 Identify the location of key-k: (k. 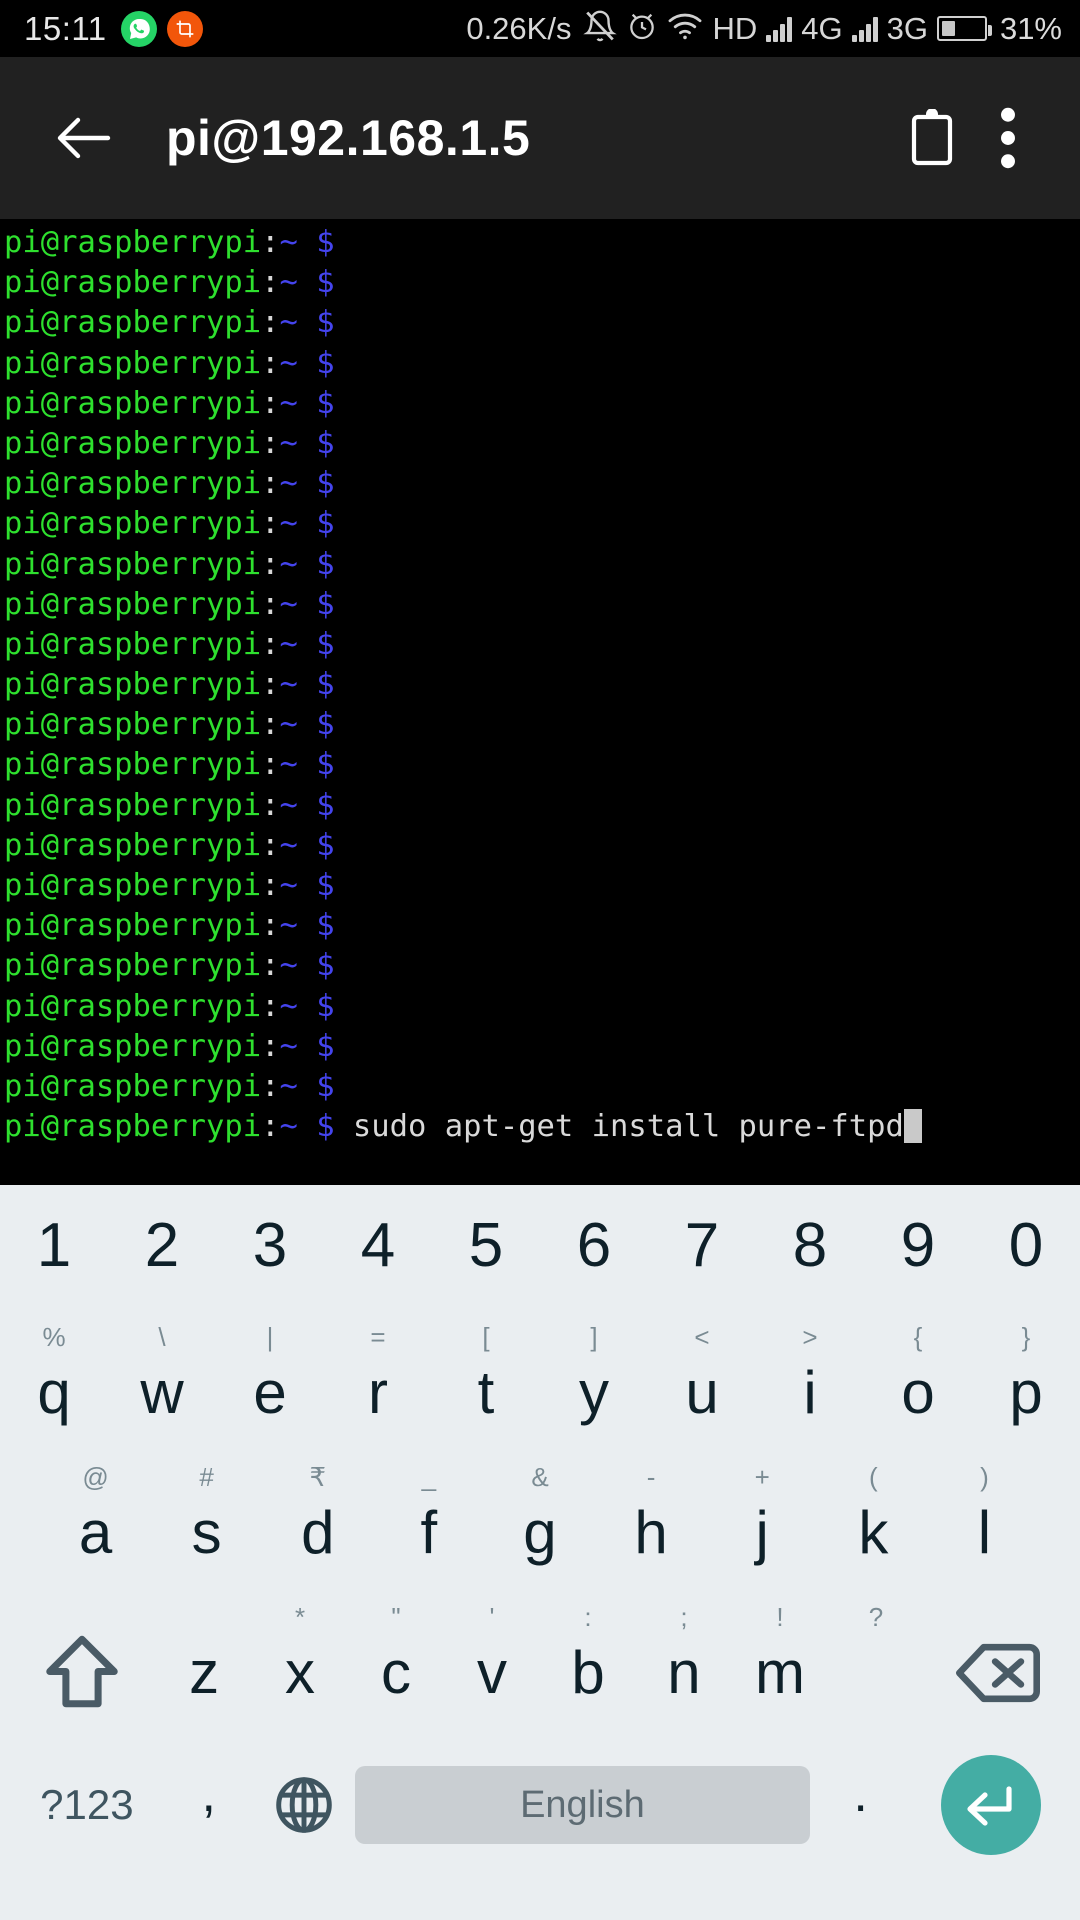
(873, 1520).